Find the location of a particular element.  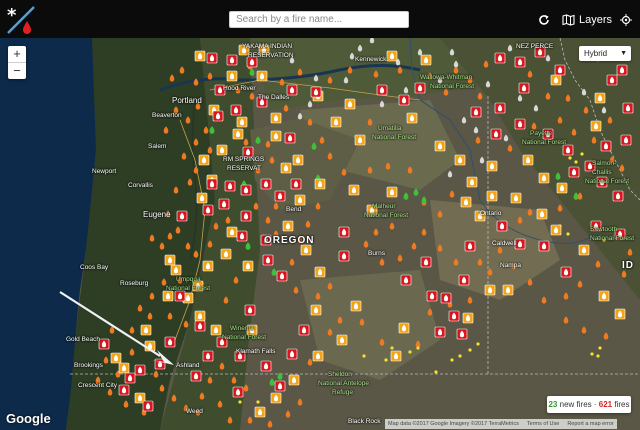

layers-button: Layers is located at coordinates (587, 19).